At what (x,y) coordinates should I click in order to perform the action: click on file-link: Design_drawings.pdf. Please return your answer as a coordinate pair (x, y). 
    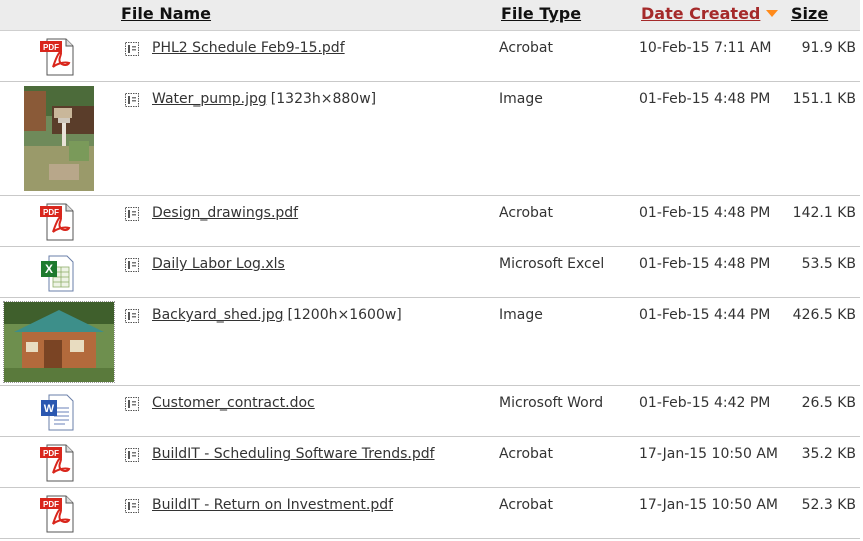
    Looking at the image, I should click on (225, 213).